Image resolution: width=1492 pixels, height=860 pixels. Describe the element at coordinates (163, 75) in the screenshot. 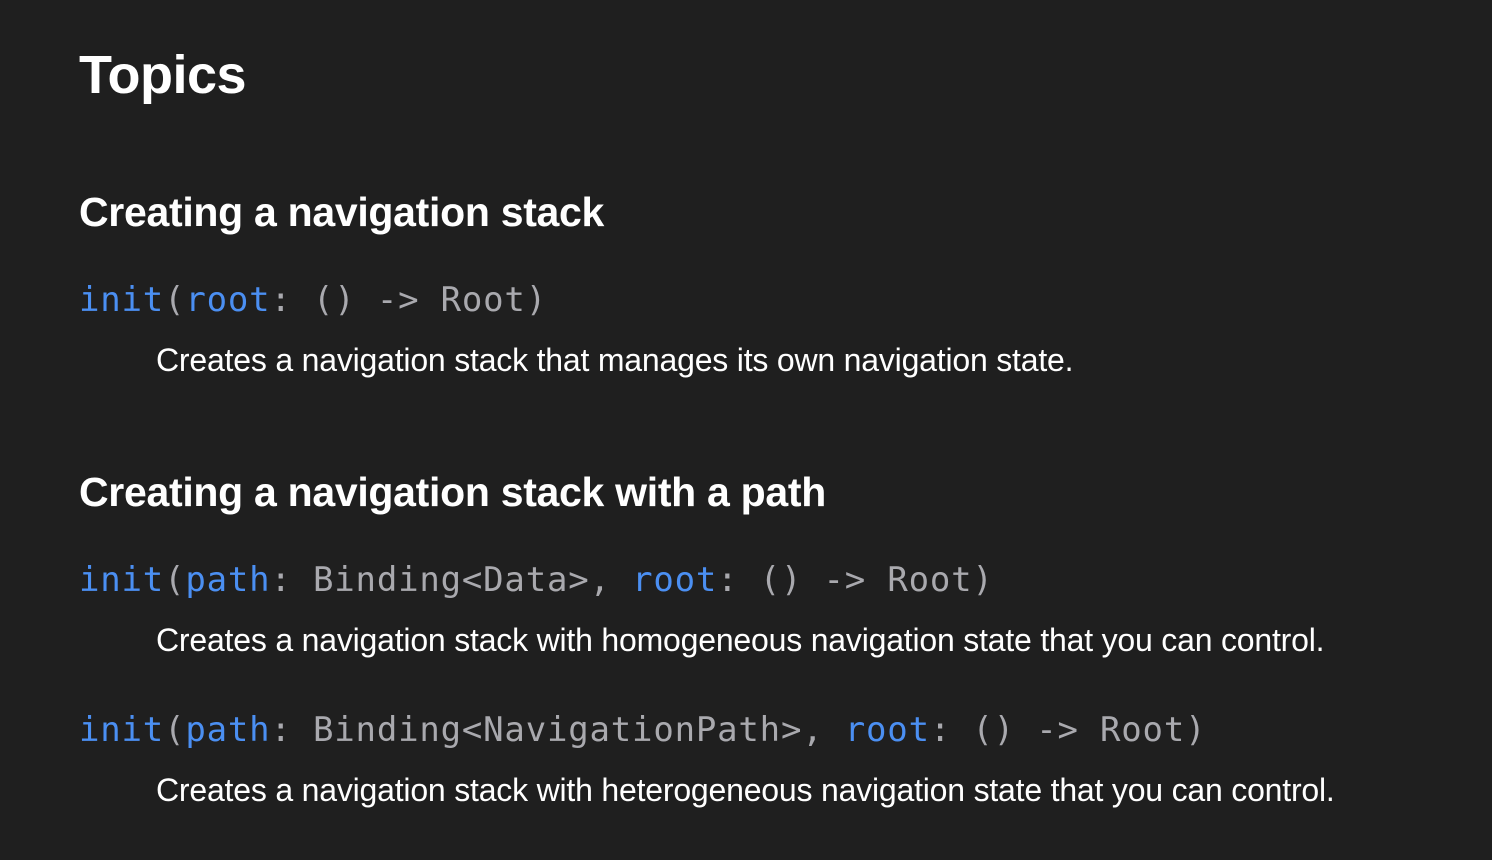

I see `page-title: Topics` at that location.